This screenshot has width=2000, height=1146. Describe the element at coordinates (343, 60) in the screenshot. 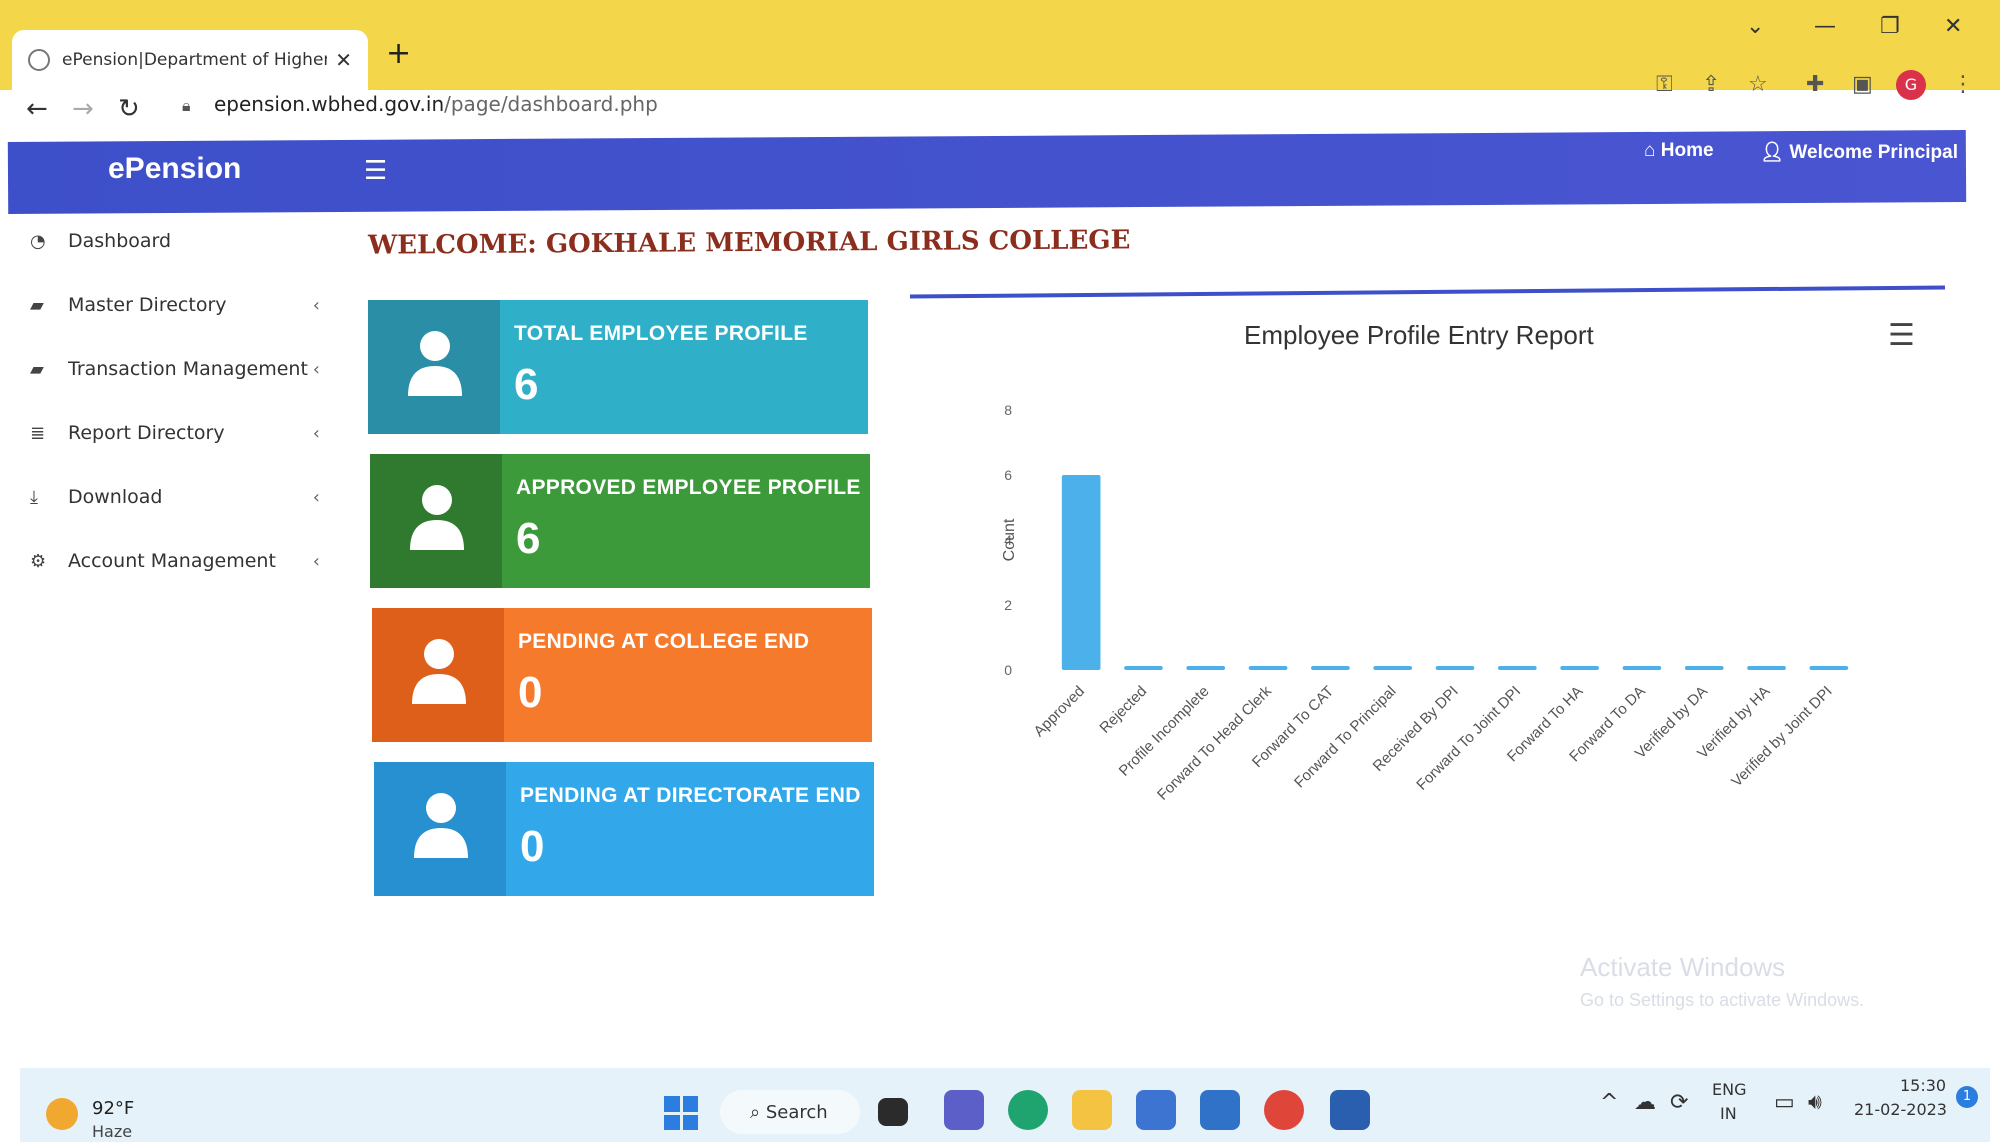

I see `close-tab-icon: ✕` at that location.